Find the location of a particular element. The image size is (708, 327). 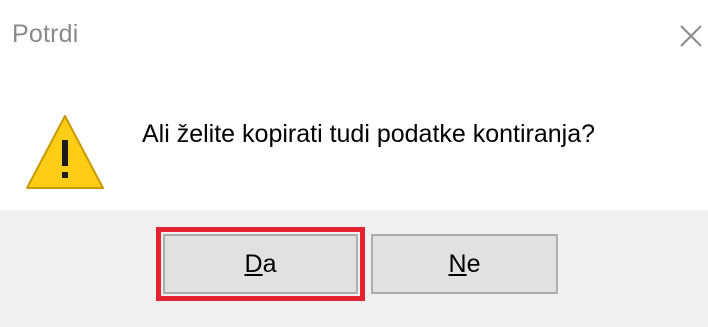

yes-label-rest: a is located at coordinates (269, 263).